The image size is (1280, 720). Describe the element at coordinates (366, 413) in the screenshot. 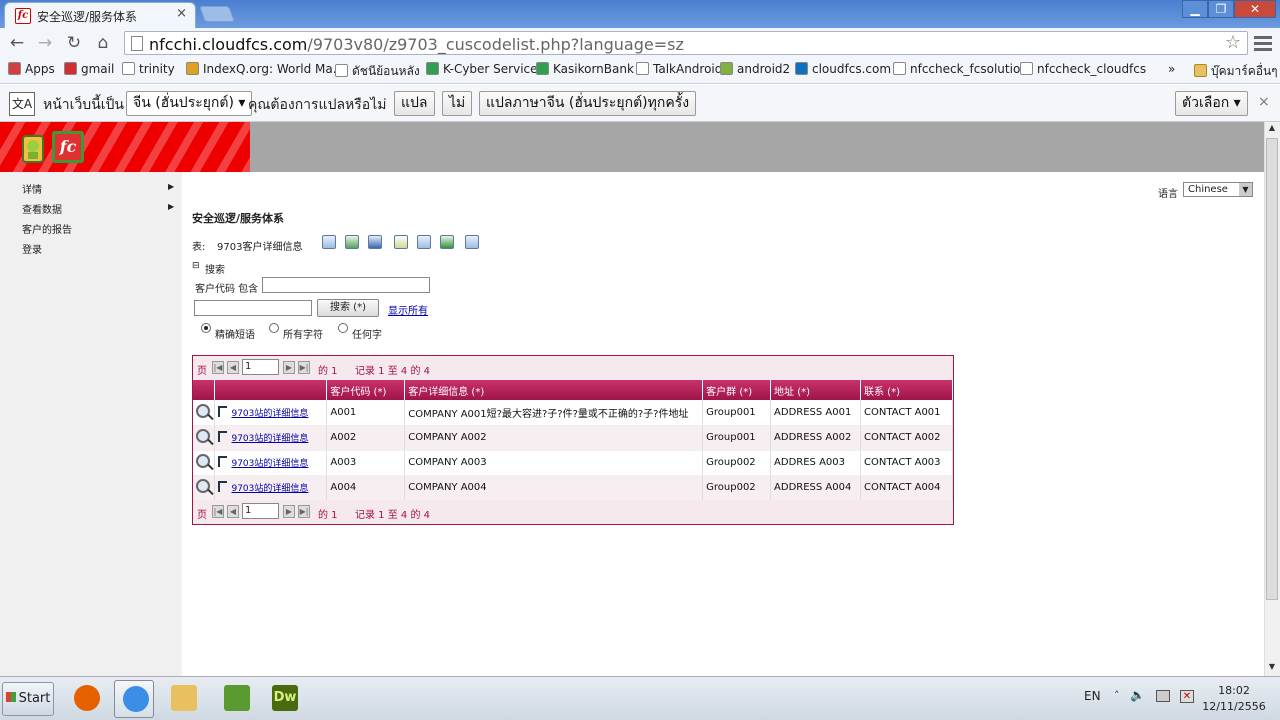

I see `customer-code-cell: A001` at that location.